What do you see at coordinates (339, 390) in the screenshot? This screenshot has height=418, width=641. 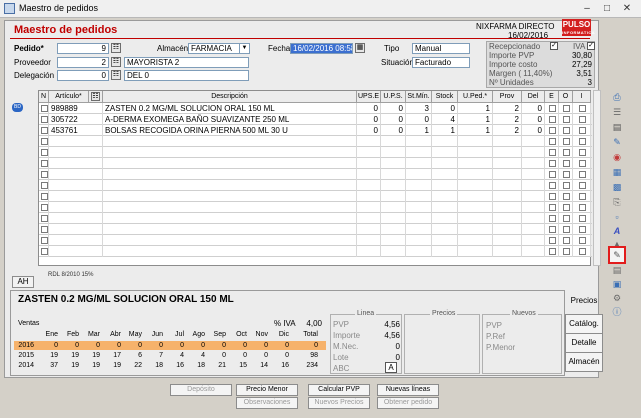 I see `calcular-pvp-button: Calcular PVP` at bounding box center [339, 390].